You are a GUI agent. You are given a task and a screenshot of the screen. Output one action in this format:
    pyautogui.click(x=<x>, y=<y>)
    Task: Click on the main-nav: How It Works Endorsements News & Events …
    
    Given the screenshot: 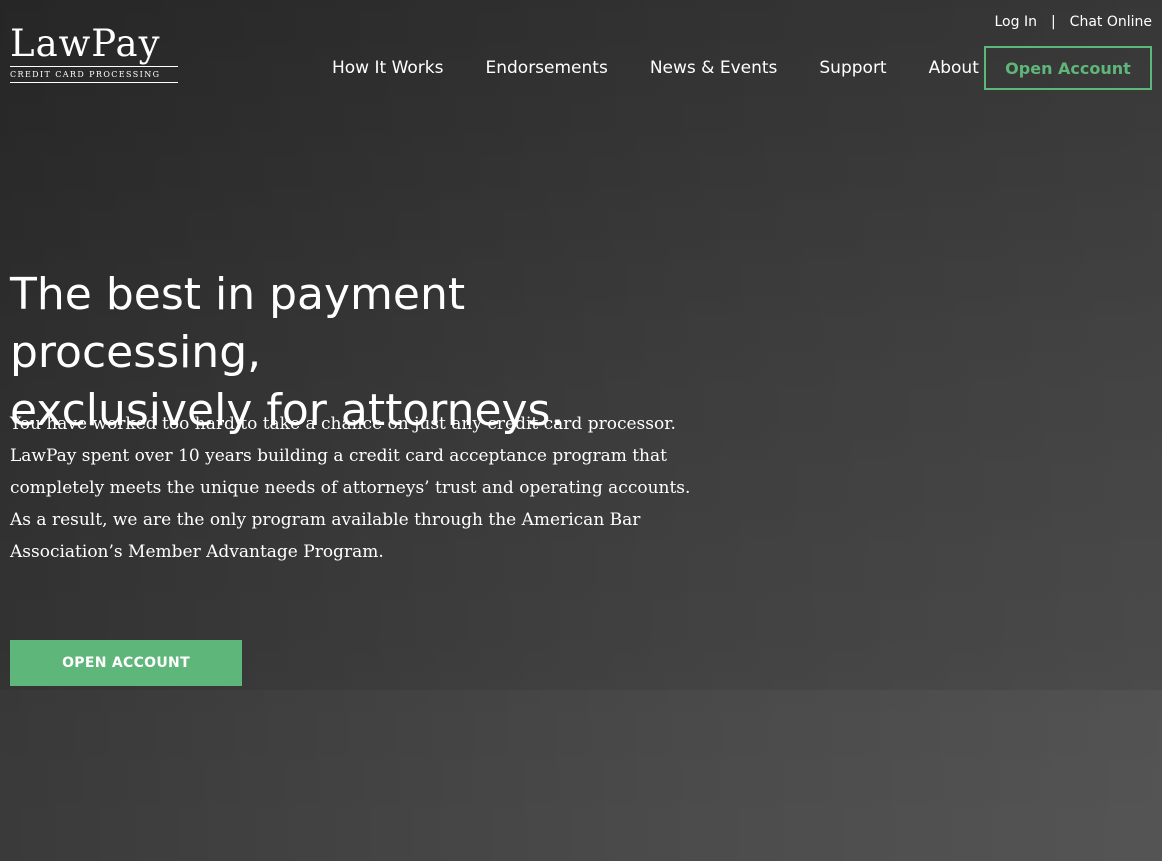 What is the action you would take?
    pyautogui.click(x=655, y=68)
    